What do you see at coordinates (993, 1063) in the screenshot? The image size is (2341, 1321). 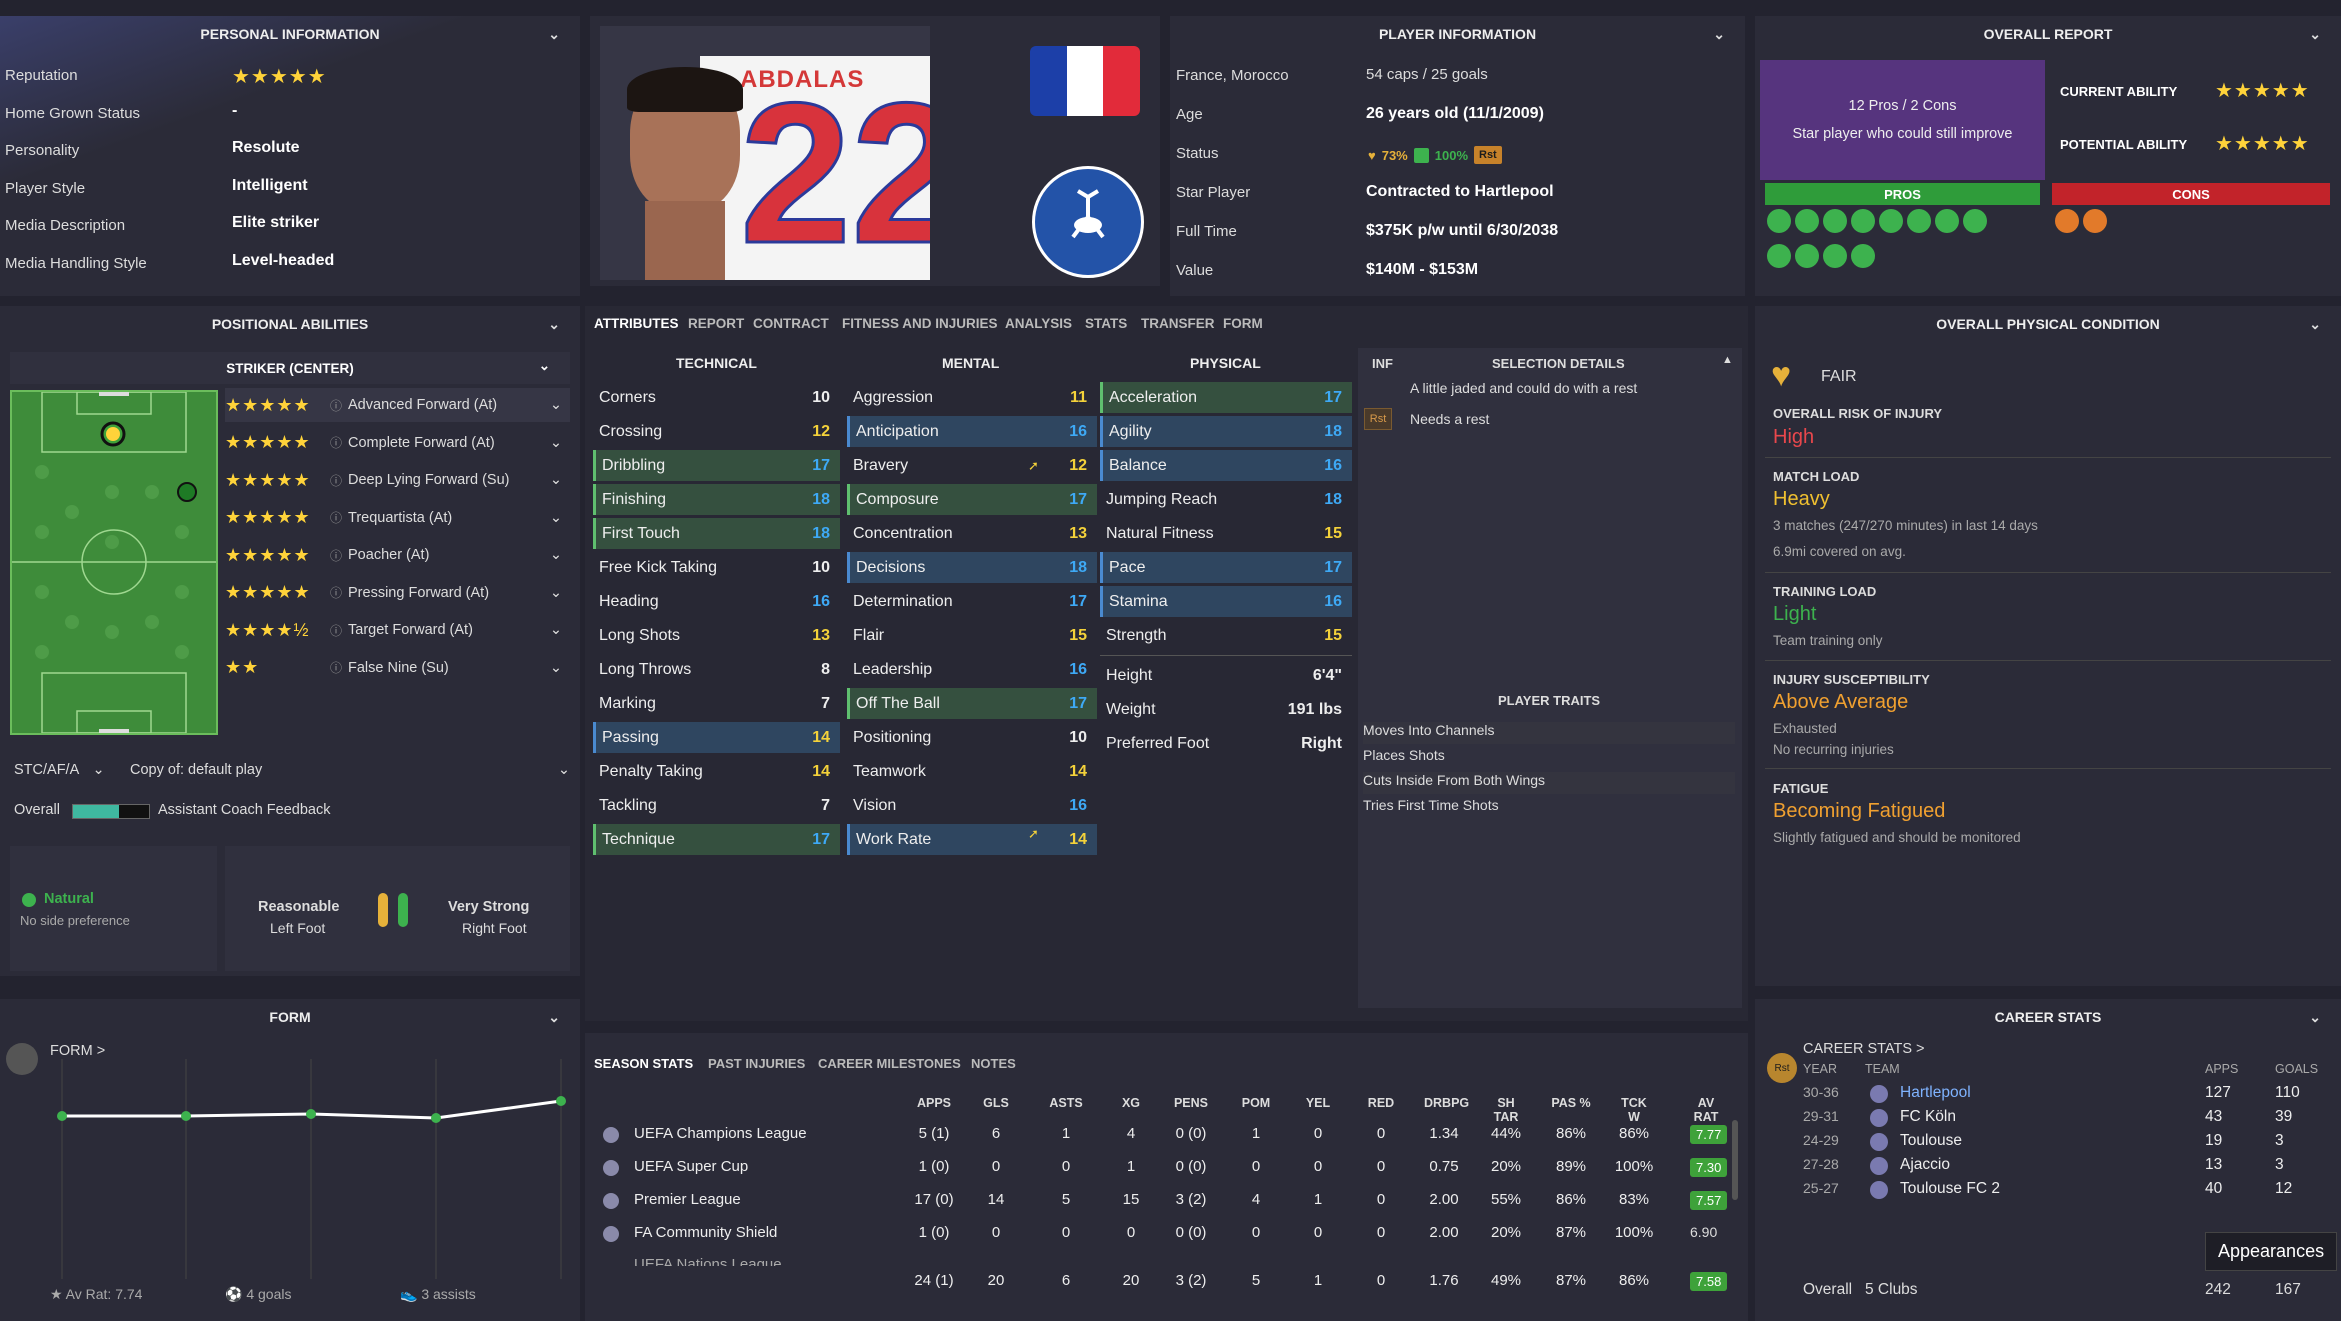 I see `season-tab: NOTES` at bounding box center [993, 1063].